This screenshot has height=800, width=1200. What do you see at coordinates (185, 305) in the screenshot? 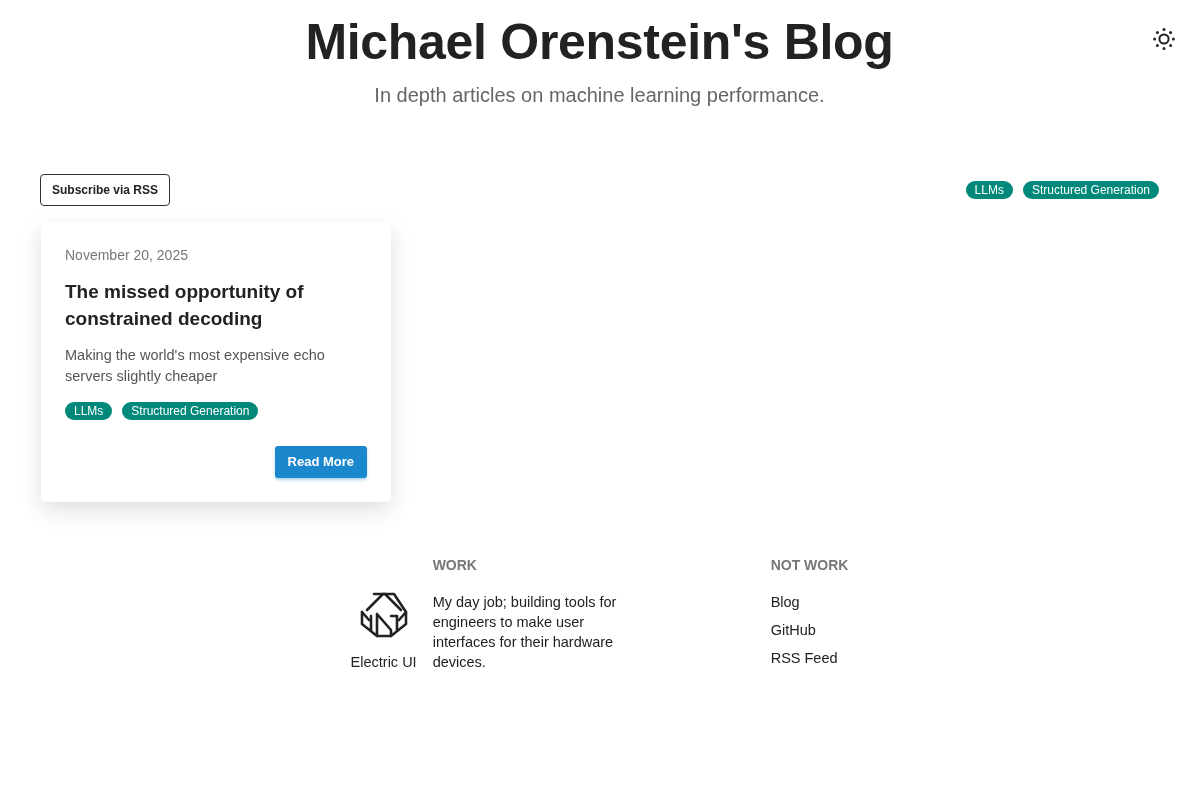
I see `post-title: The missed opportunity of constrained decoding` at bounding box center [185, 305].